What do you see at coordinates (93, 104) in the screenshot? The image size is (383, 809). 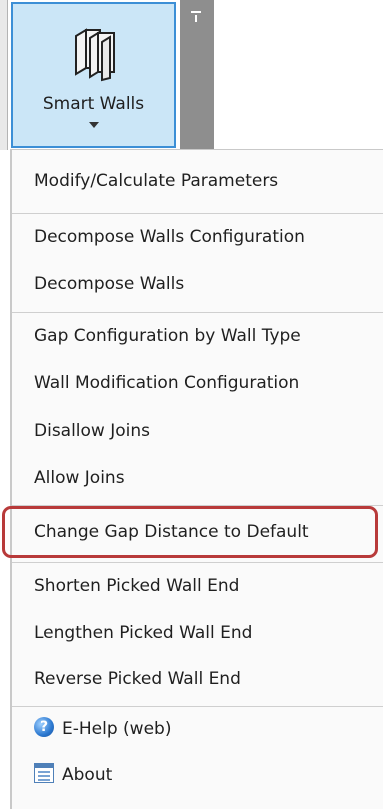 I see `smart-walls-label: Smart Walls` at bounding box center [93, 104].